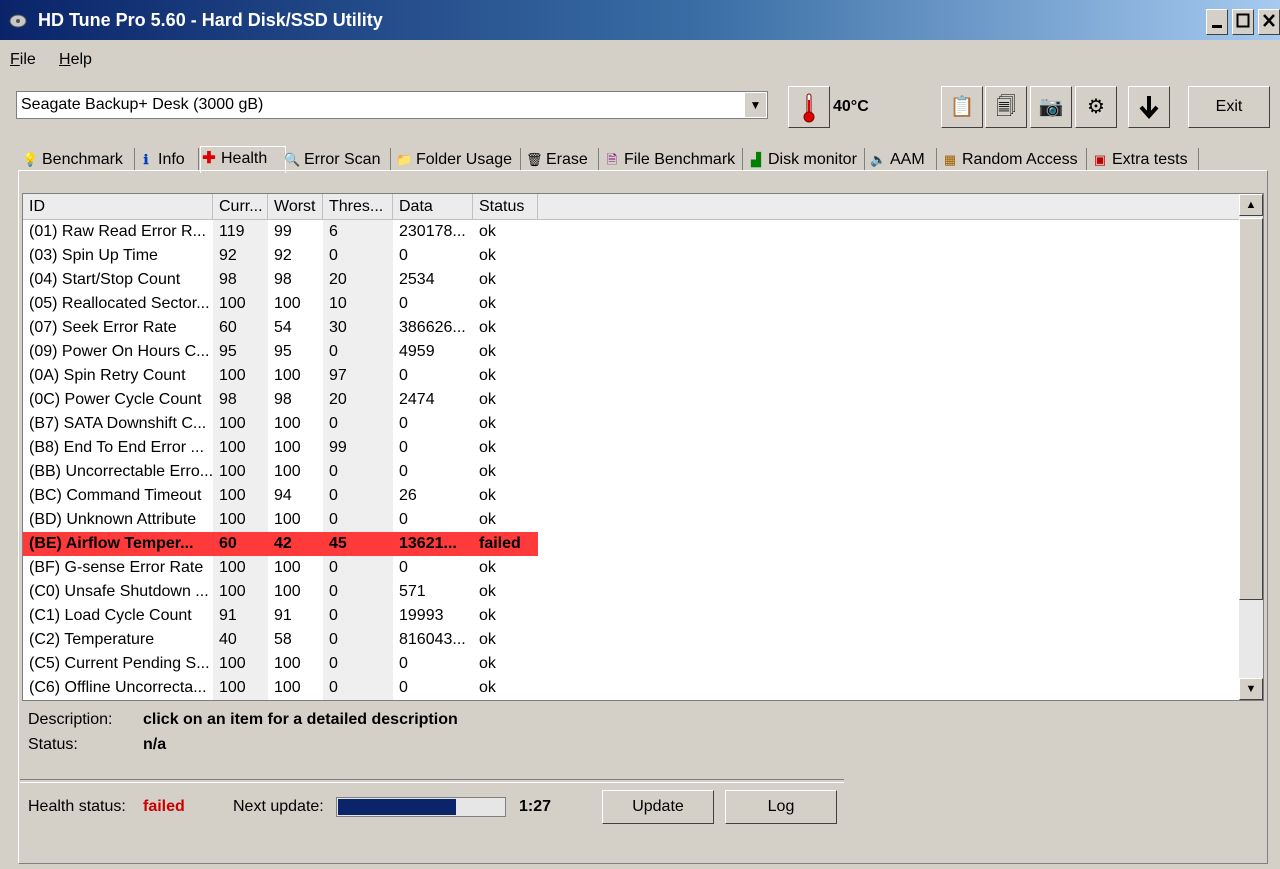 The width and height of the screenshot is (1280, 869). What do you see at coordinates (78, 159) in the screenshot?
I see `tab-benchmark: 💡 Benchmark` at bounding box center [78, 159].